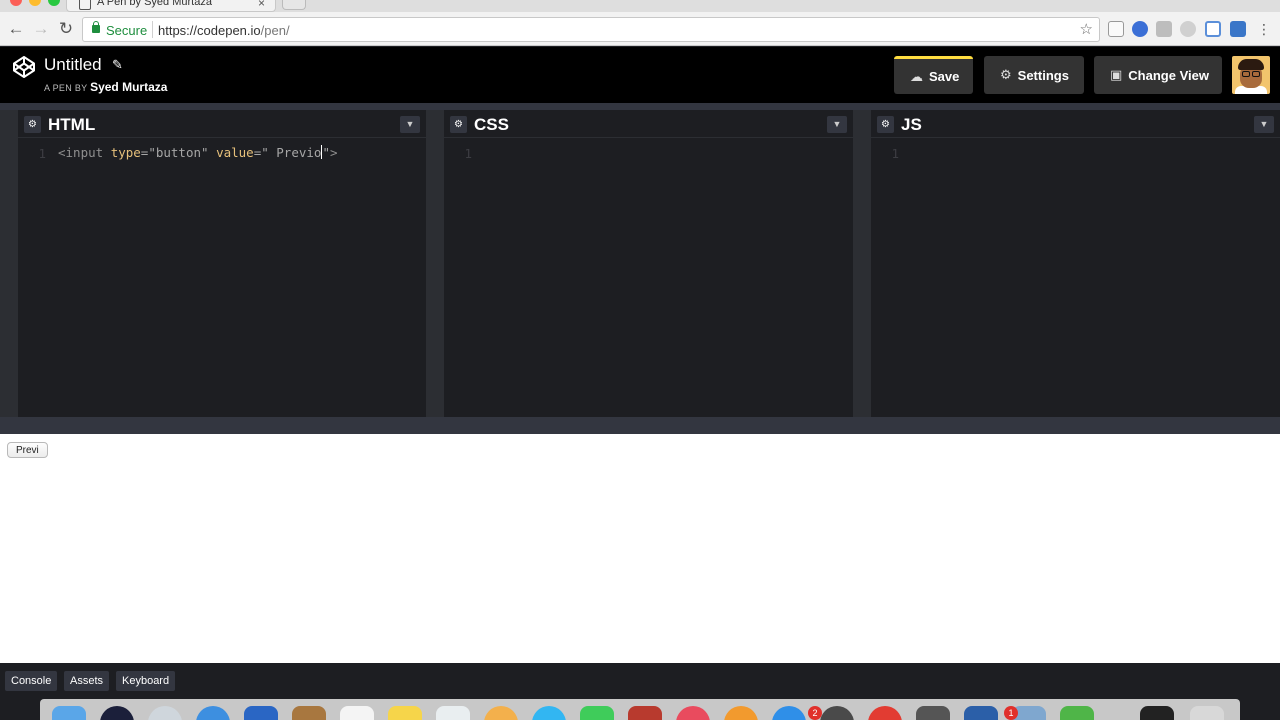 This screenshot has height=720, width=1280. Describe the element at coordinates (1075, 153) in the screenshot. I see `js-code-line: 1` at that location.